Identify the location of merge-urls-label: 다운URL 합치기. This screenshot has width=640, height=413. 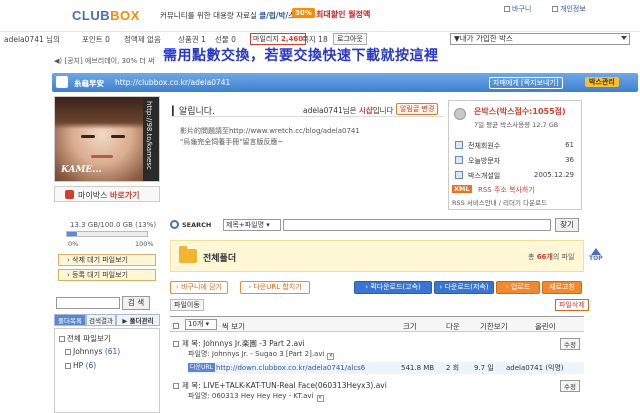
(277, 287).